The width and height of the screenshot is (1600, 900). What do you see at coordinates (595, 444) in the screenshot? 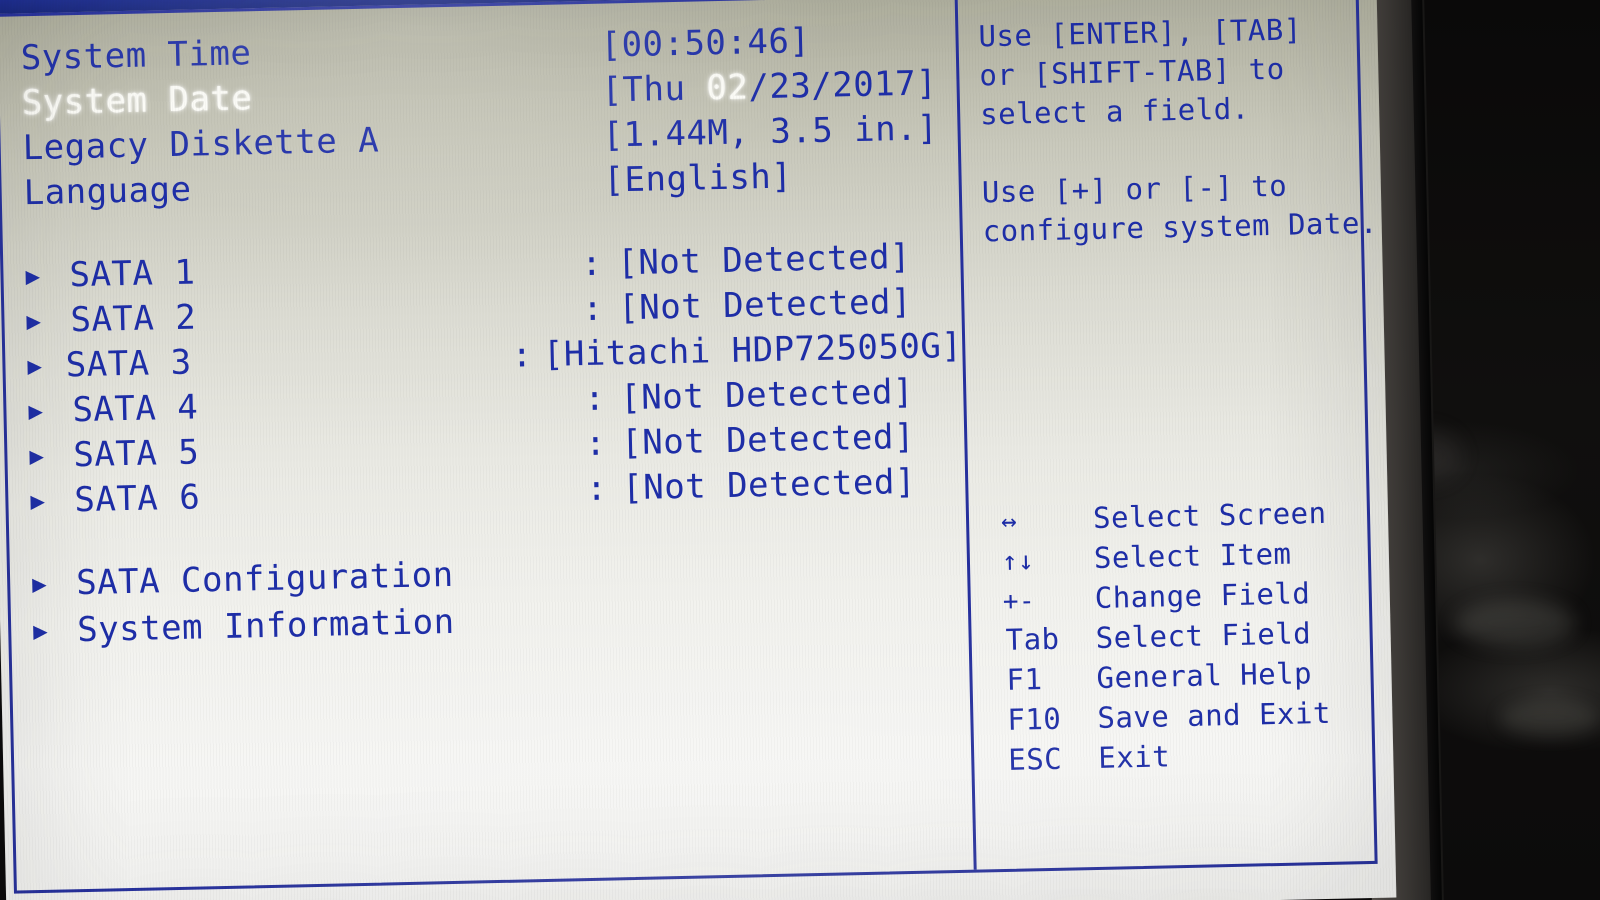
I see `sata-5-colon: :` at bounding box center [595, 444].